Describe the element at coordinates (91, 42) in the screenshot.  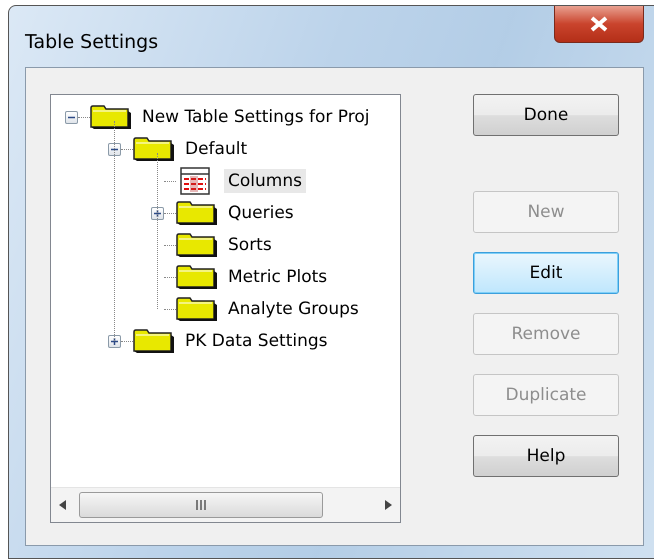
I see `window-title: Table Settings` at that location.